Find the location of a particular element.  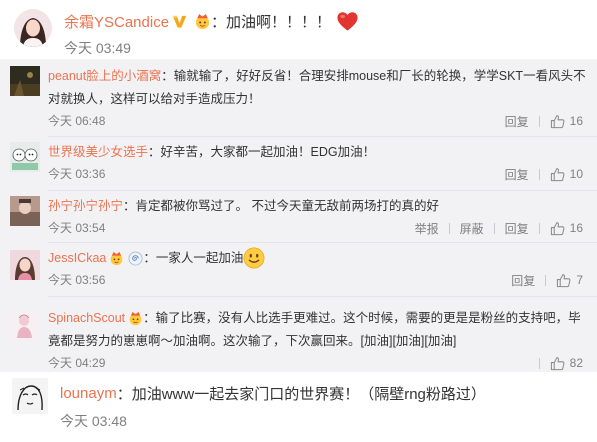

reply-text-line: JessICkaa ：一家人一起加油 is located at coordinates (156, 258).